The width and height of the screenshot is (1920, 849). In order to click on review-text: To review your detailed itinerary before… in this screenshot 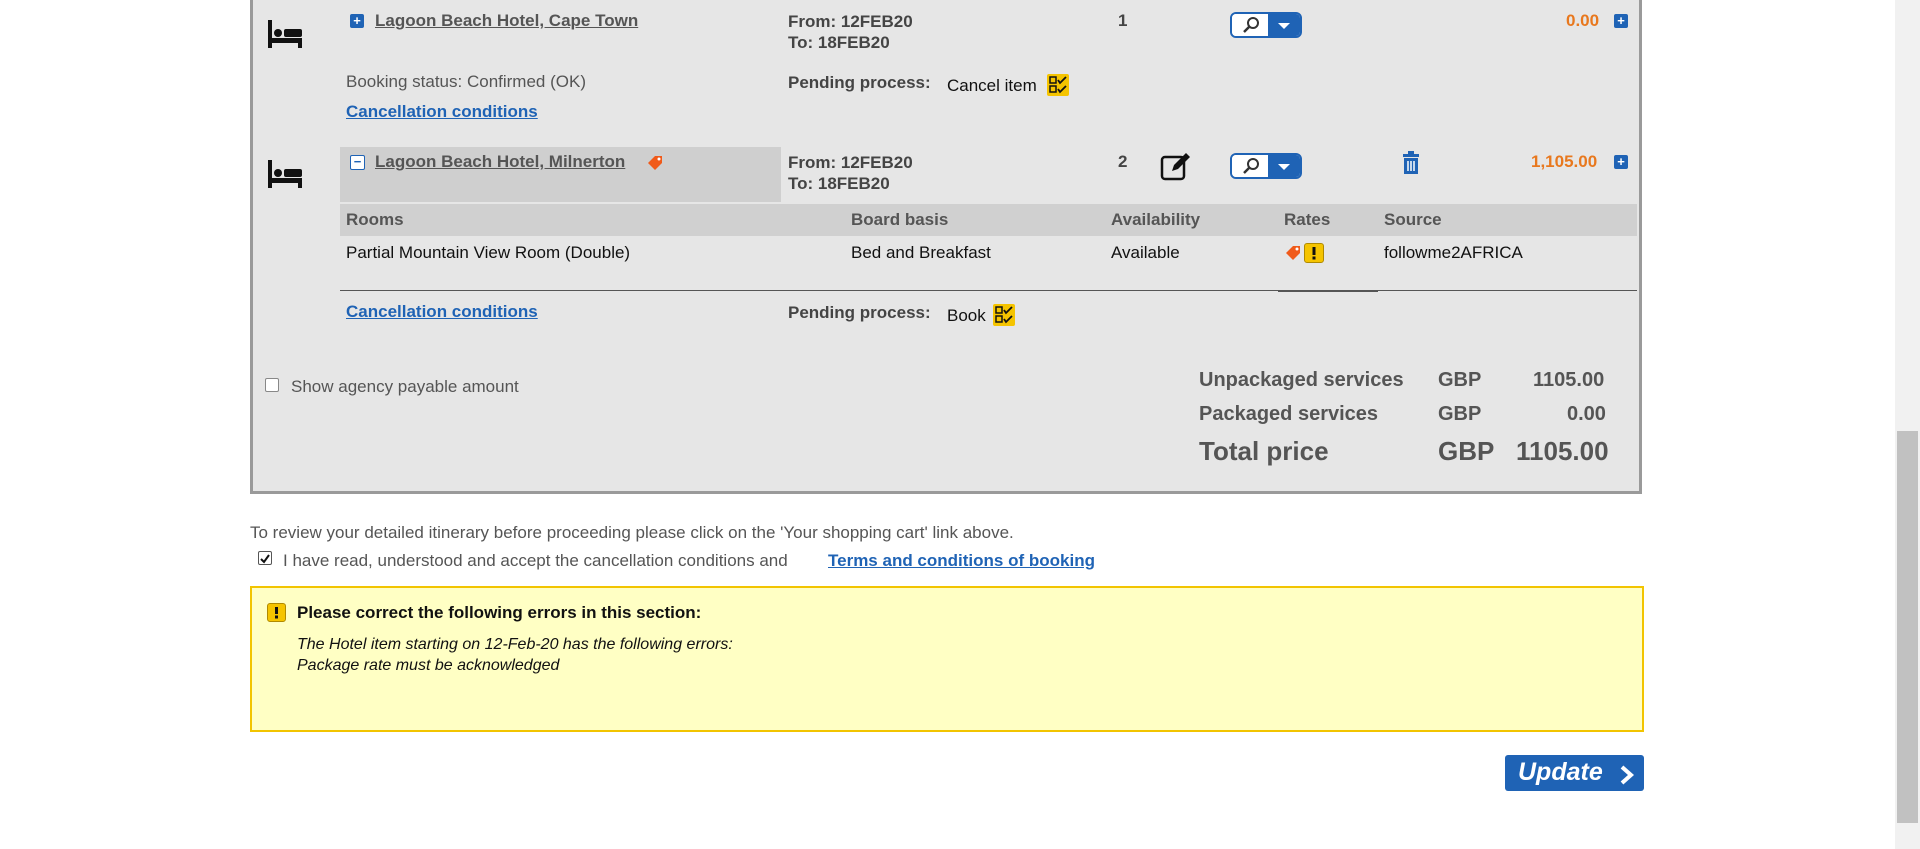, I will do `click(632, 532)`.